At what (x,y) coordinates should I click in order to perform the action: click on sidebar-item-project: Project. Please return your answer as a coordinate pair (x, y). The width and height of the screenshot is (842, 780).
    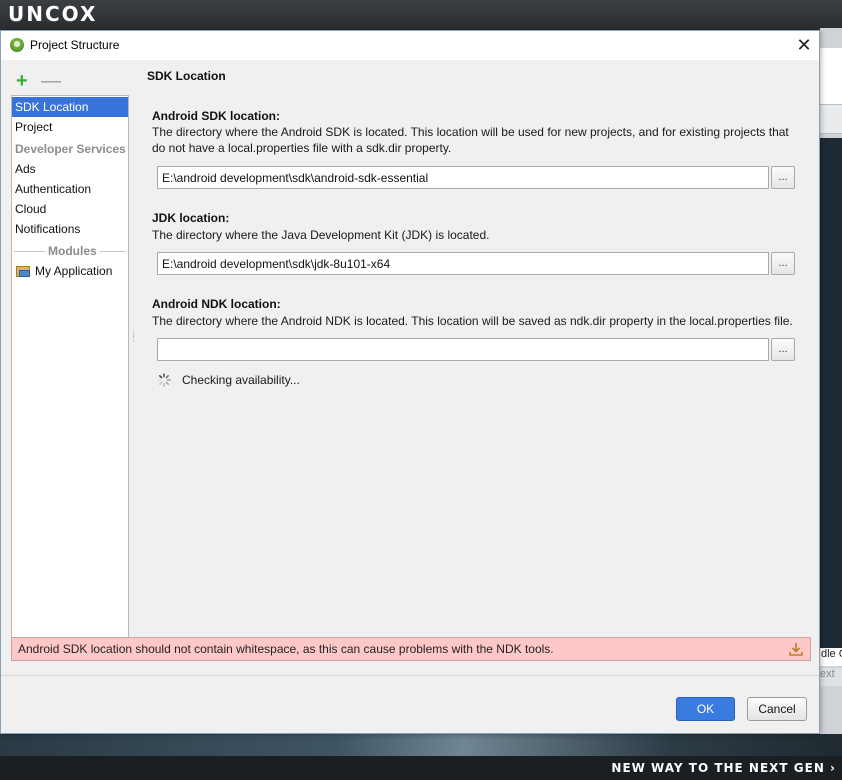
    Looking at the image, I should click on (70, 127).